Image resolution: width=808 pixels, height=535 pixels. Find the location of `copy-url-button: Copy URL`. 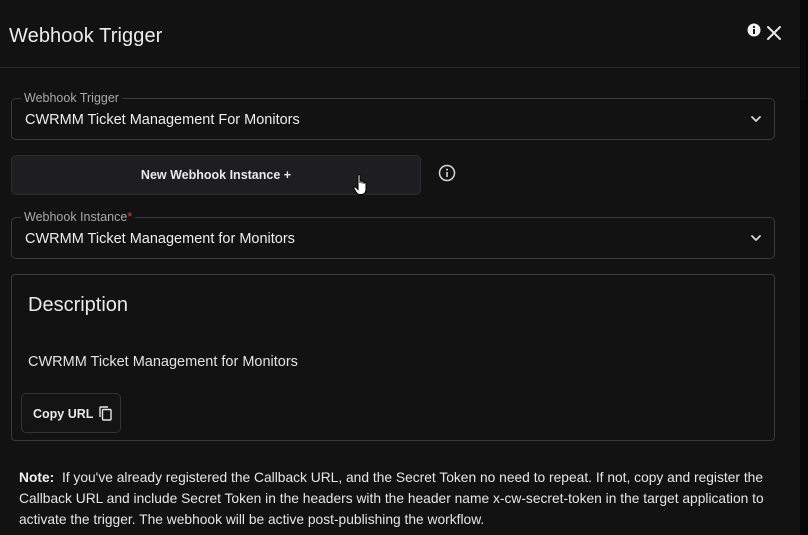

copy-url-button: Copy URL is located at coordinates (71, 413).